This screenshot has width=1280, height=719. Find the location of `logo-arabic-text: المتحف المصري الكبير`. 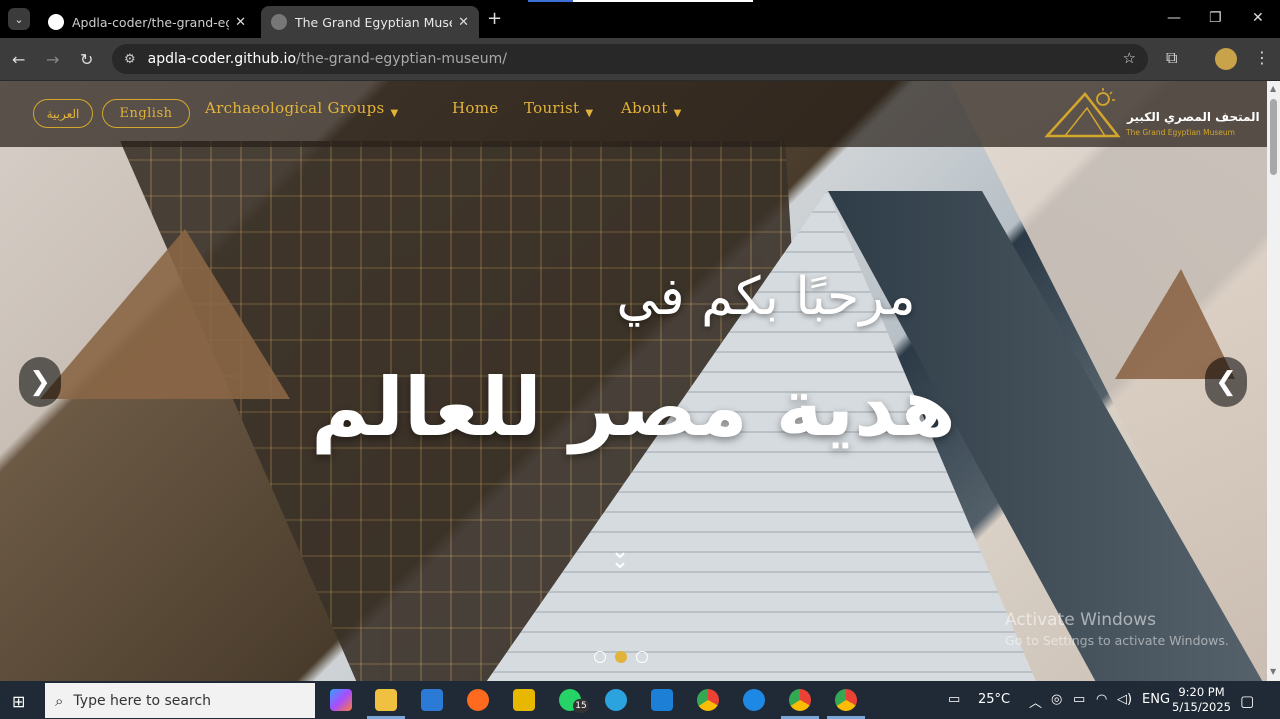

logo-arabic-text: المتحف المصري الكبير is located at coordinates (1193, 117).